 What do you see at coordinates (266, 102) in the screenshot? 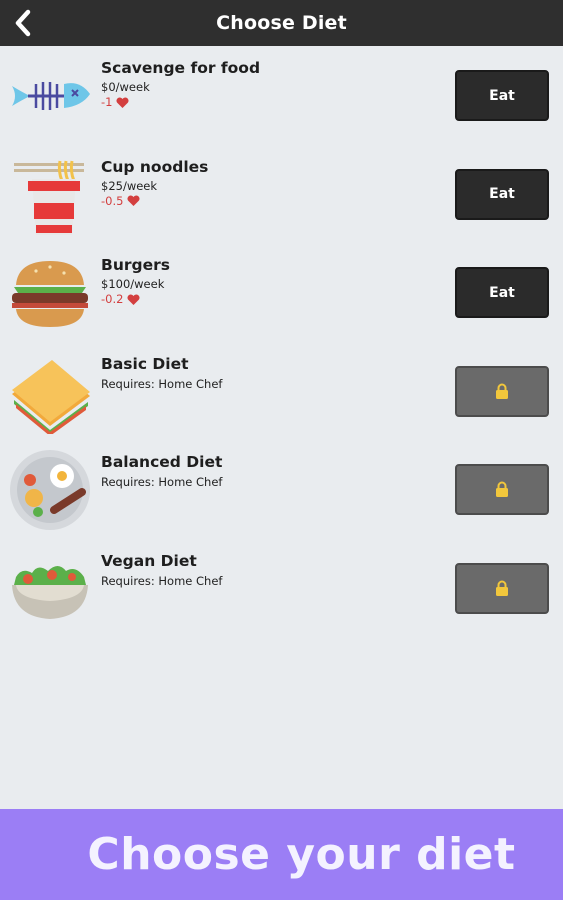
I see `diet-health: -1` at bounding box center [266, 102].